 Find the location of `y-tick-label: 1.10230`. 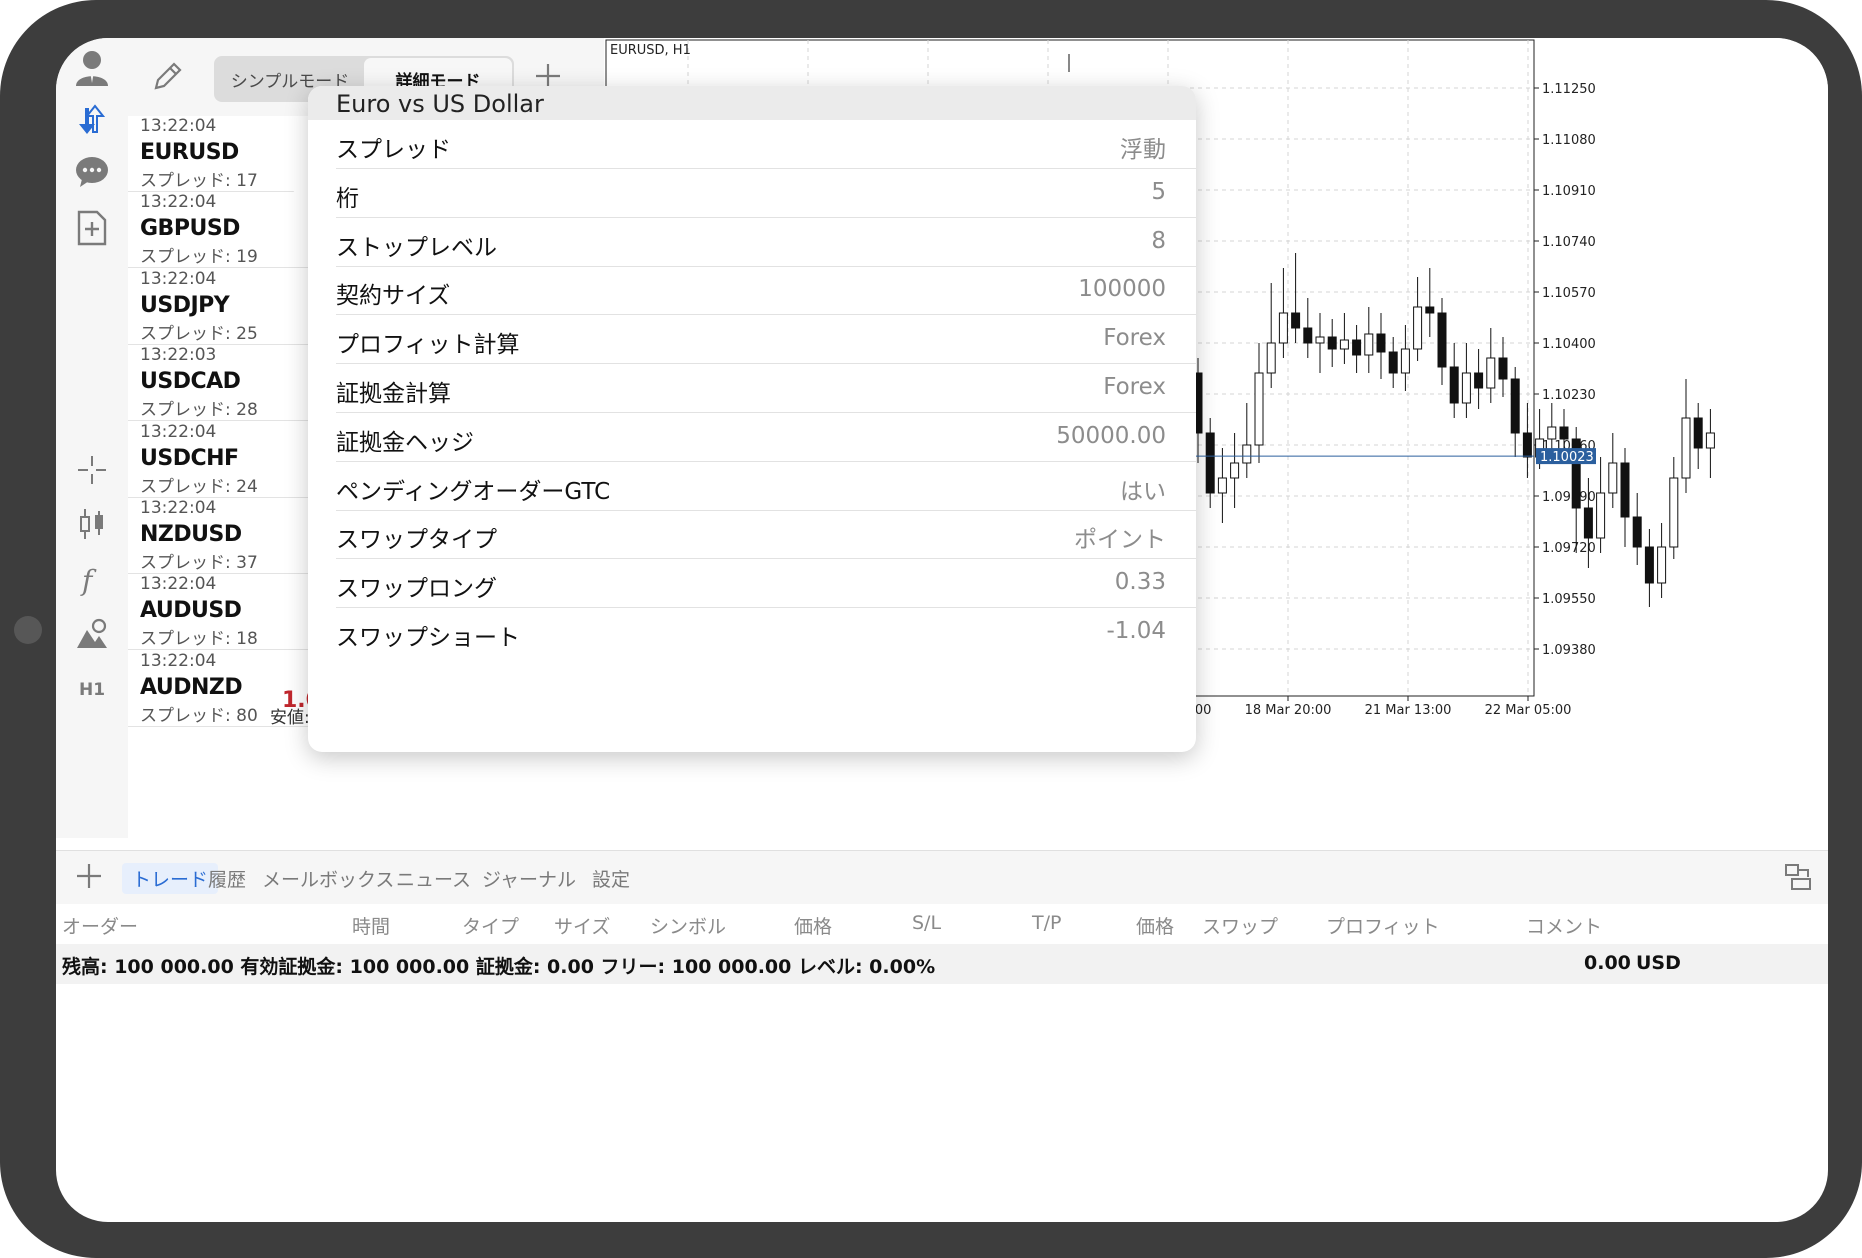

y-tick-label: 1.10230 is located at coordinates (1569, 395).